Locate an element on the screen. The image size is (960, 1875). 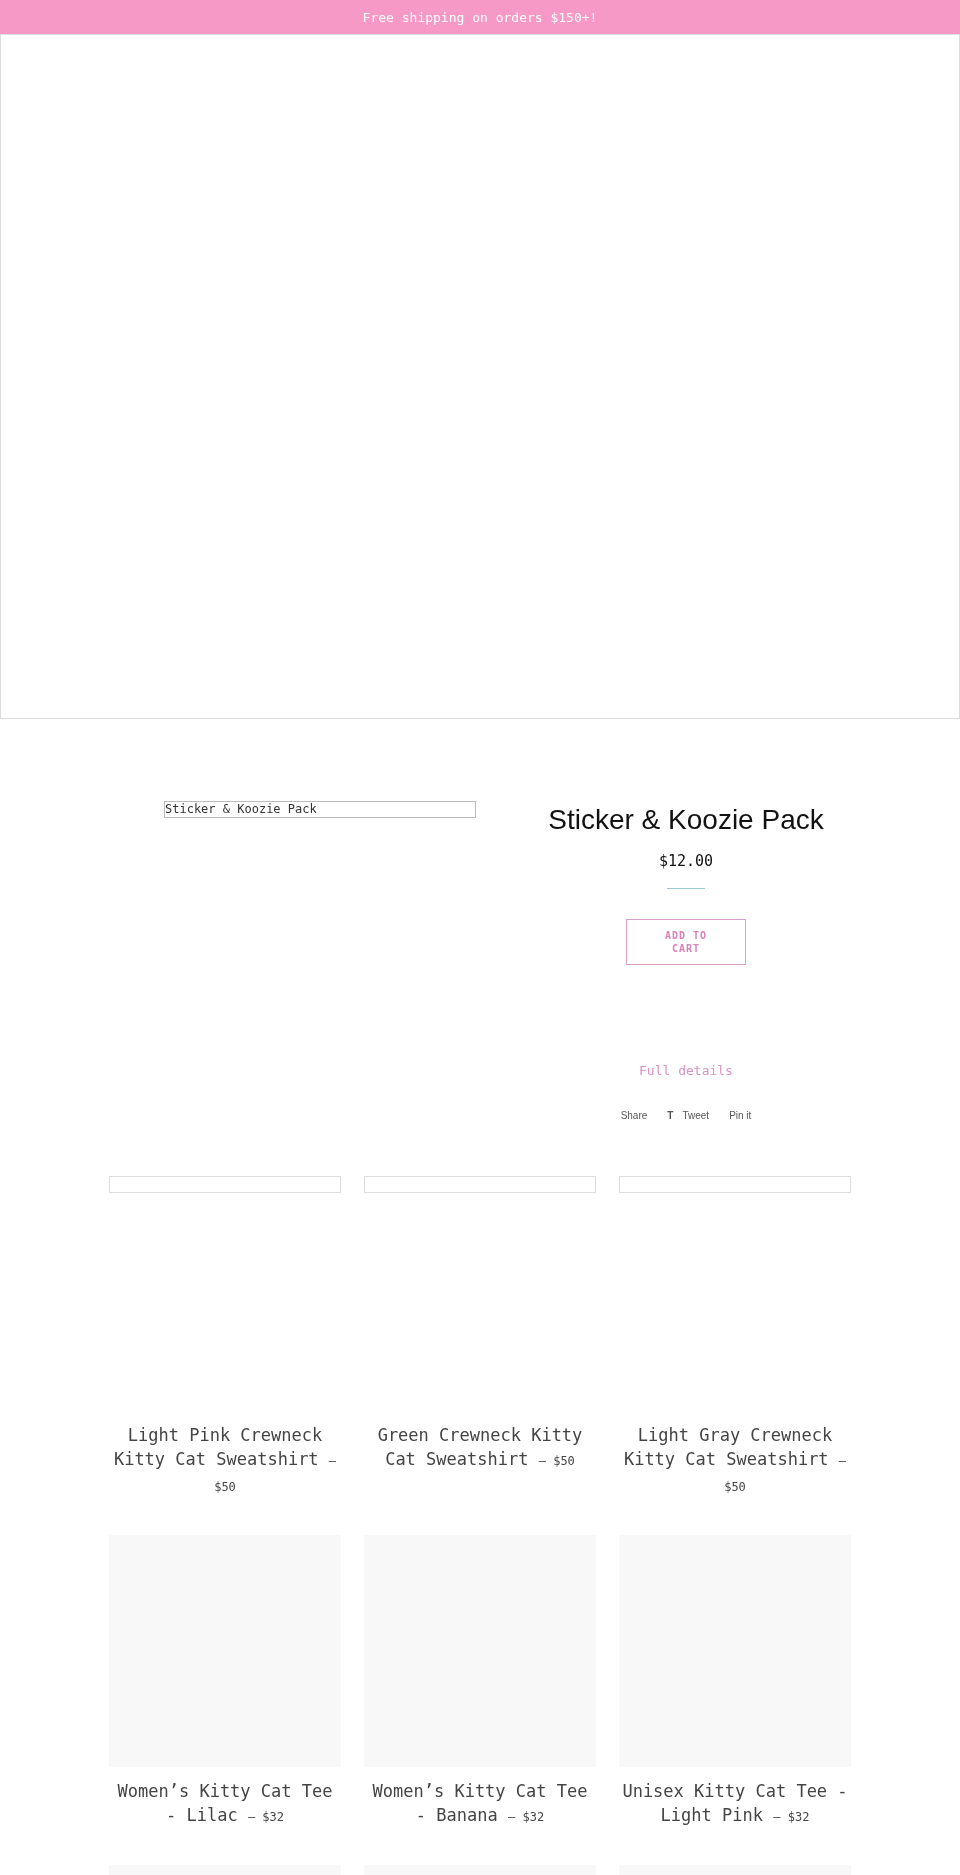
product-name: Light Pink Crewneck Kitty Cat Sweatshirt — $50 is located at coordinates (225, 1461).